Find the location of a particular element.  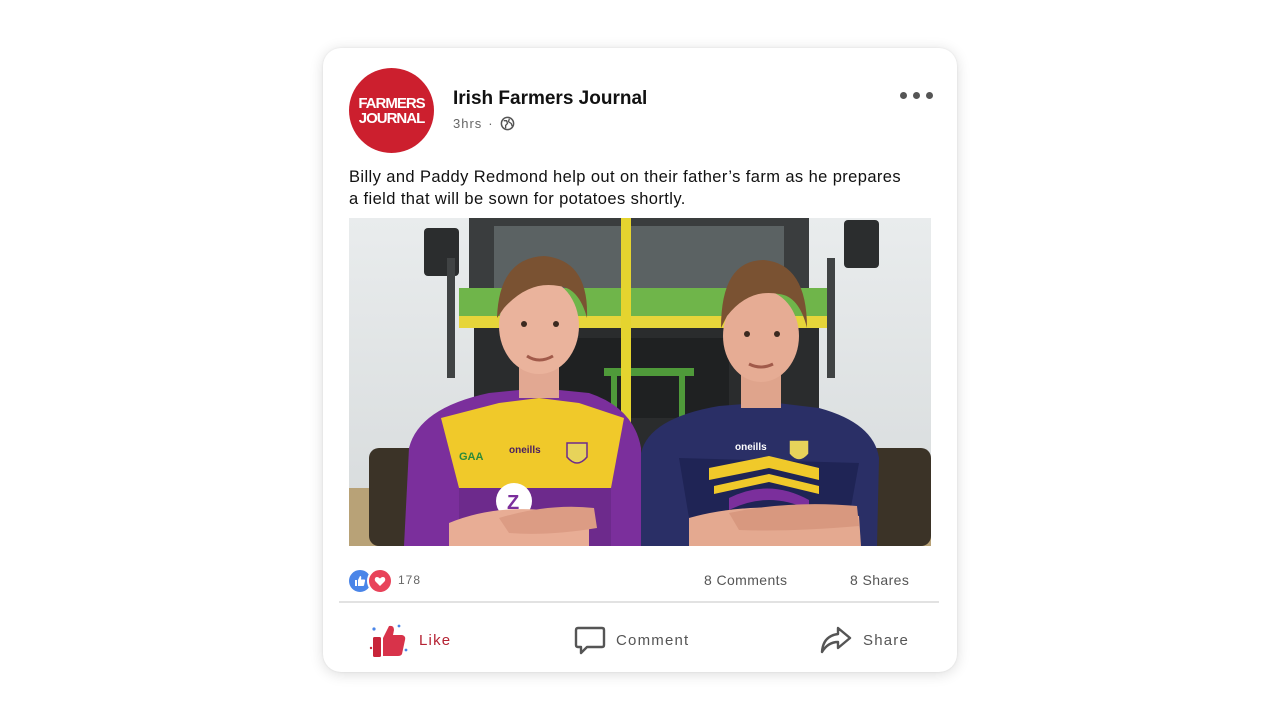

post-stats-bar: 178 8 Comments 8 Shares is located at coordinates (630, 581).